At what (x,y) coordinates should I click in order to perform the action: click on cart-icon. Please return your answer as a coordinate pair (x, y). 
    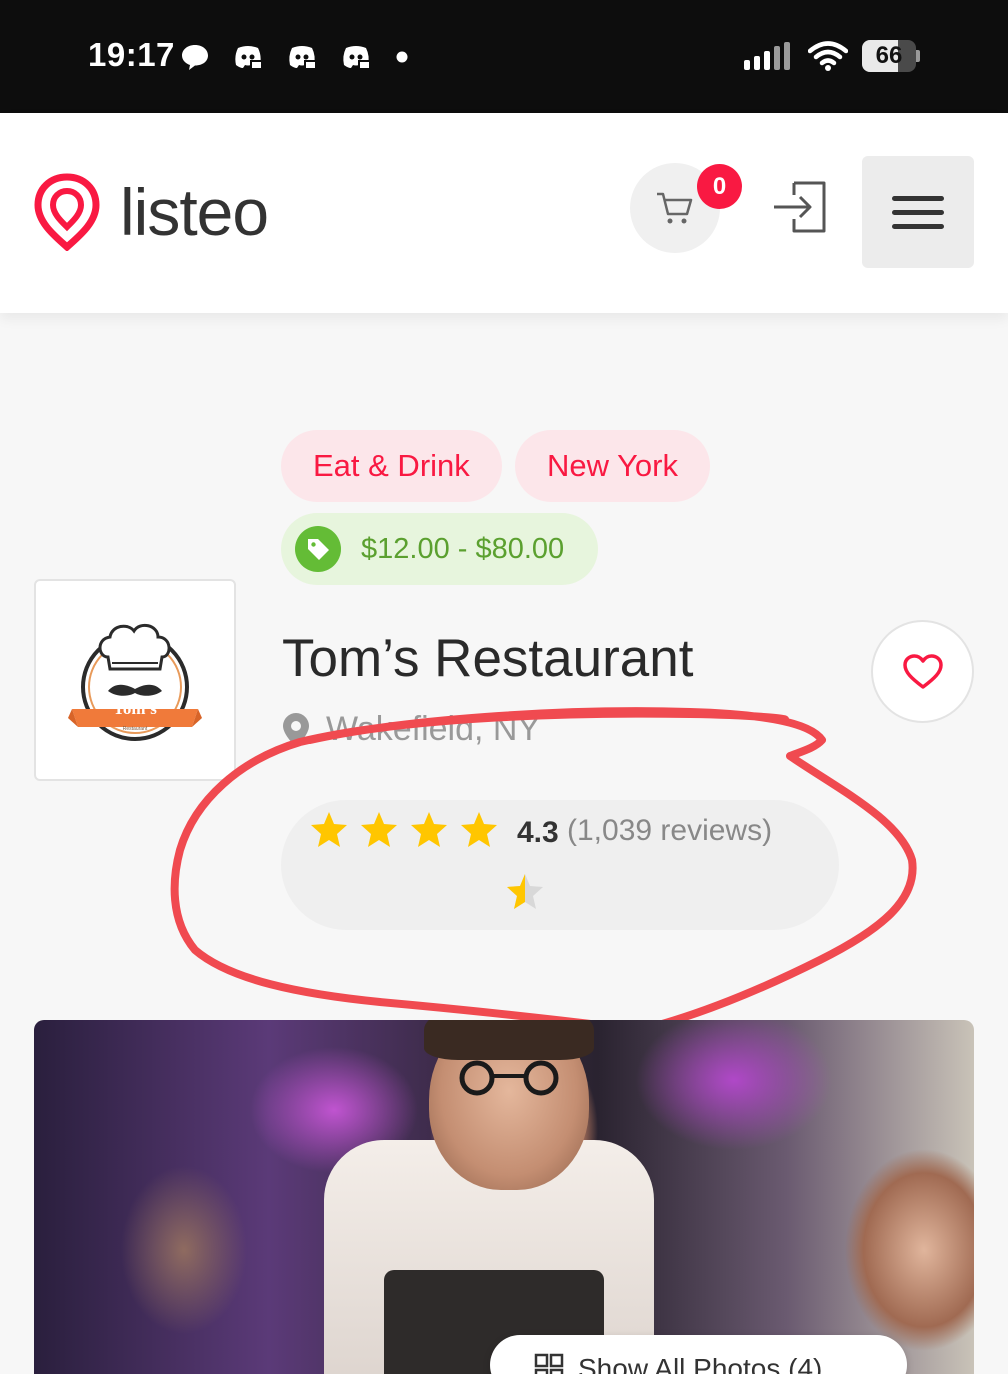
    Looking at the image, I should click on (675, 208).